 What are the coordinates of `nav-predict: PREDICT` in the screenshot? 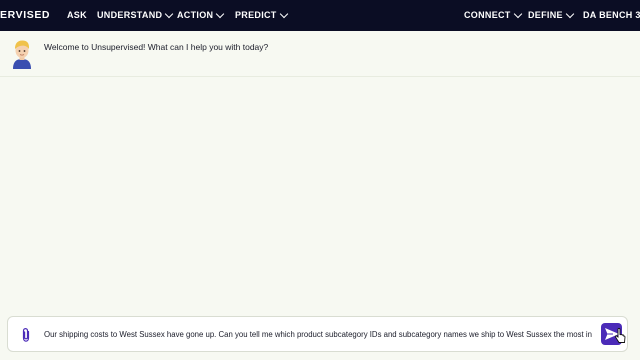 It's located at (261, 14).